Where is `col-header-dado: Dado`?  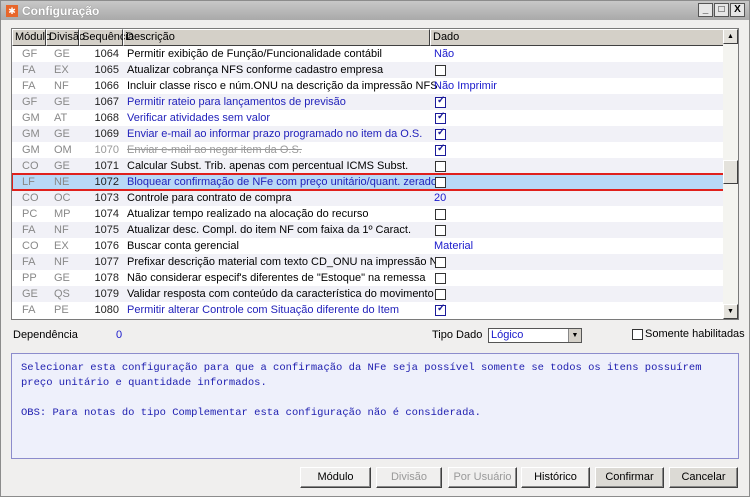 col-header-dado: Dado is located at coordinates (577, 37).